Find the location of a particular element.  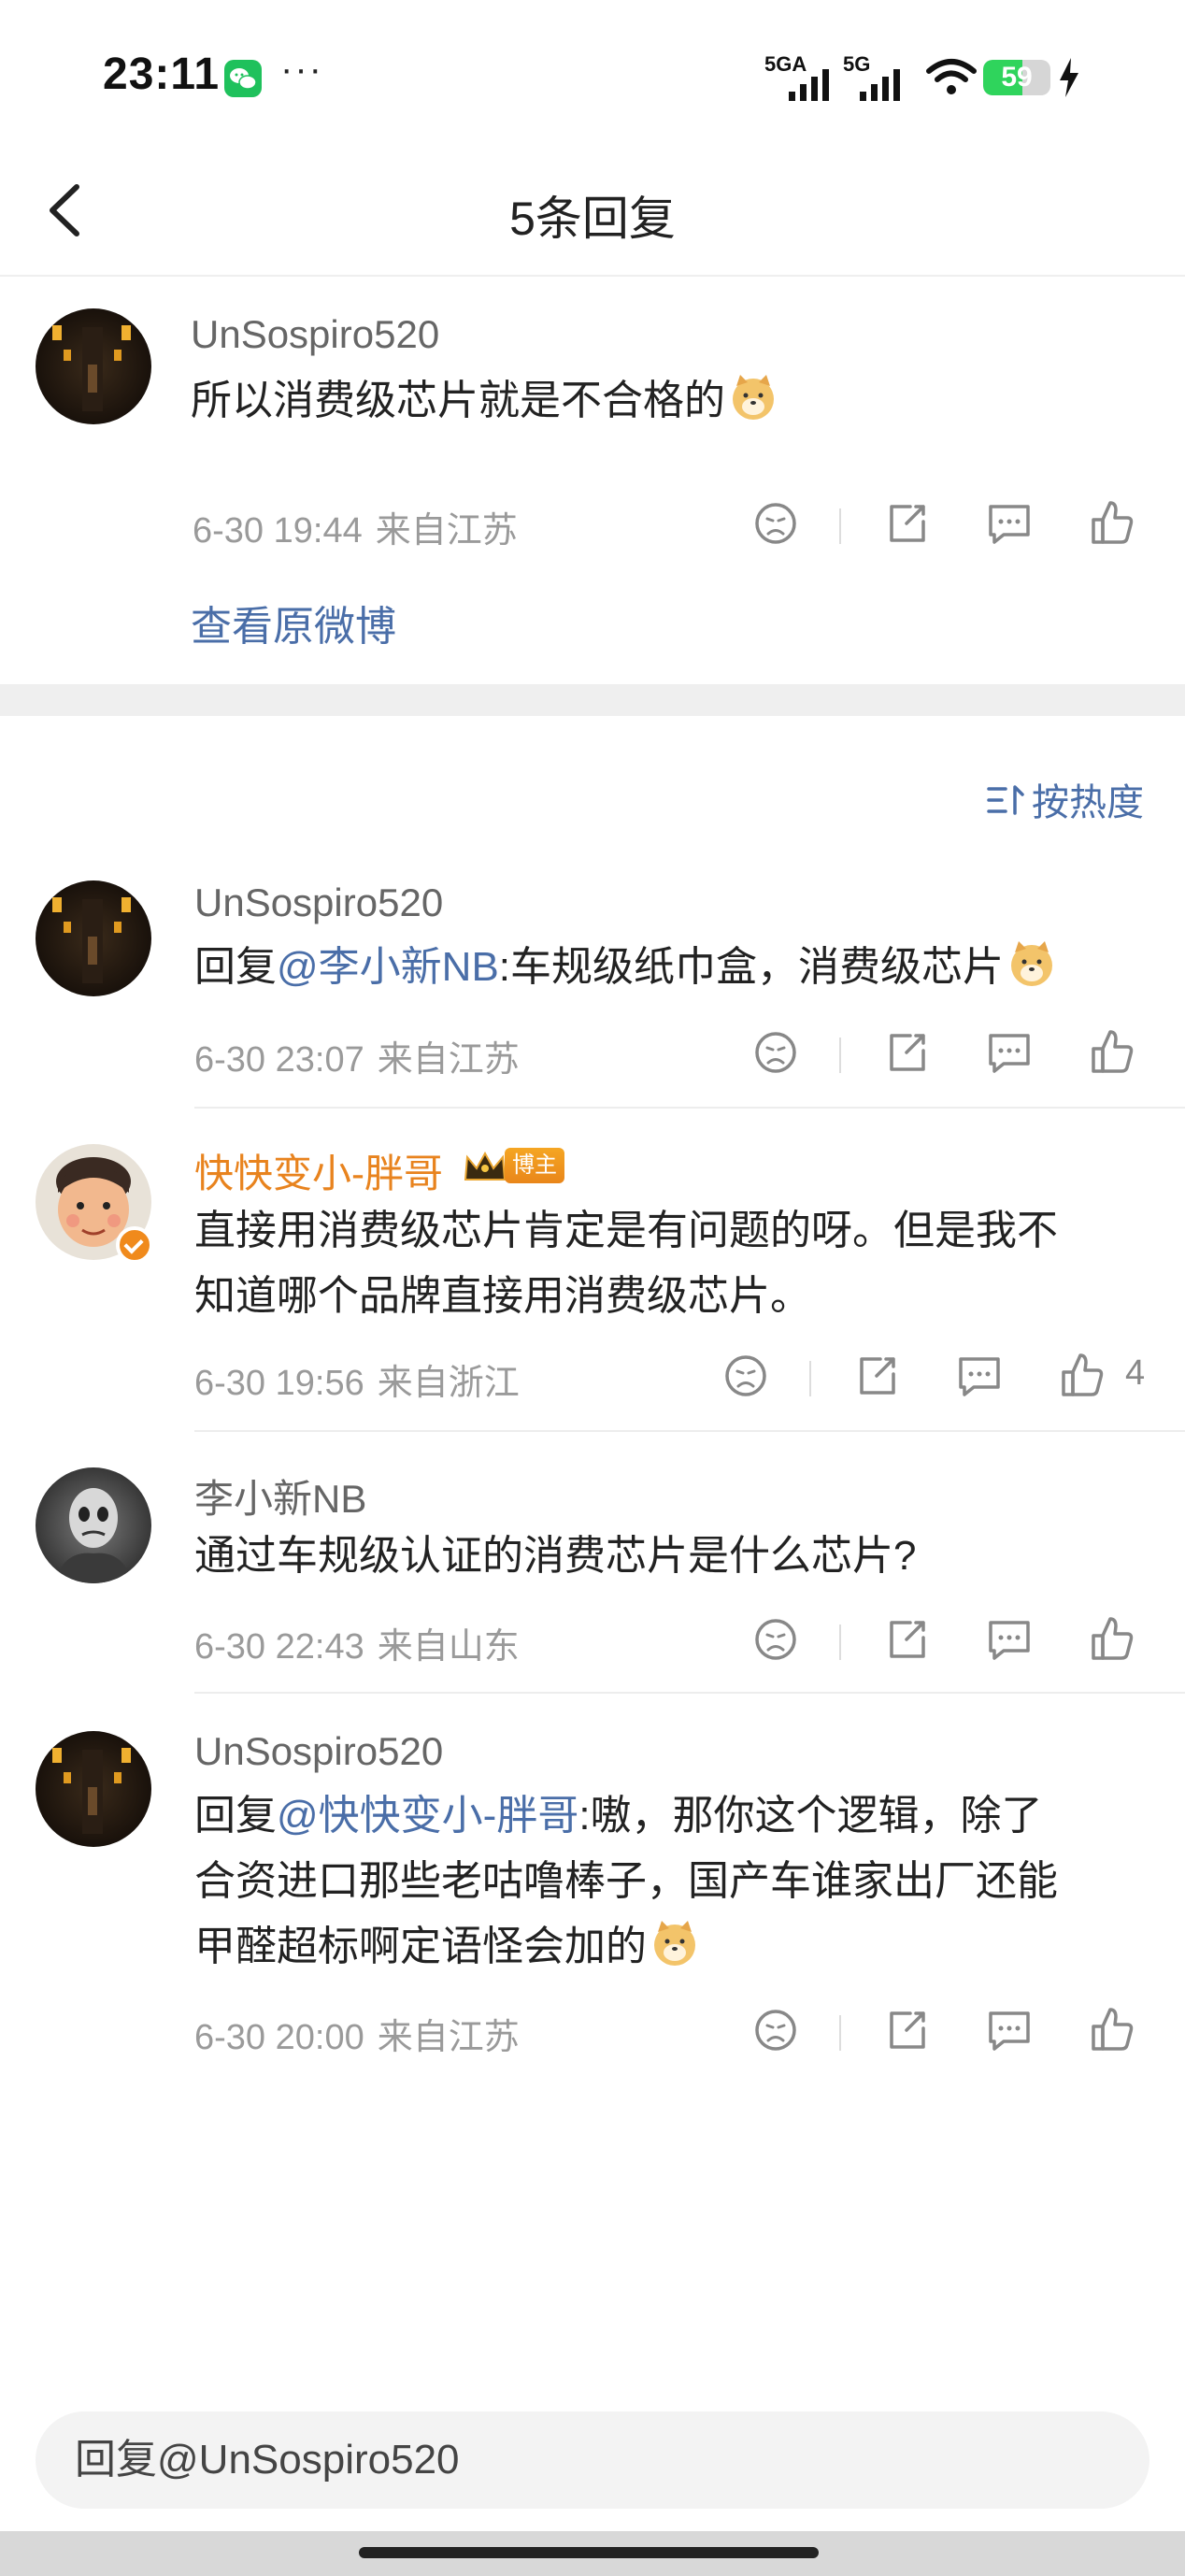

crown-icon is located at coordinates (486, 1166).